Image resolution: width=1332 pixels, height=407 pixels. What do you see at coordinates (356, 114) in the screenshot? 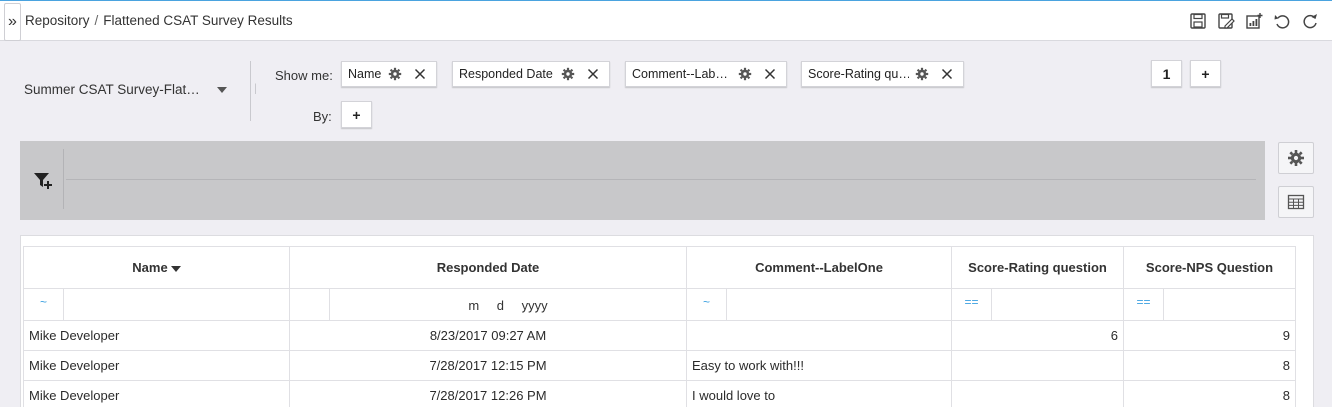
I see `add-by-field-button: +` at bounding box center [356, 114].